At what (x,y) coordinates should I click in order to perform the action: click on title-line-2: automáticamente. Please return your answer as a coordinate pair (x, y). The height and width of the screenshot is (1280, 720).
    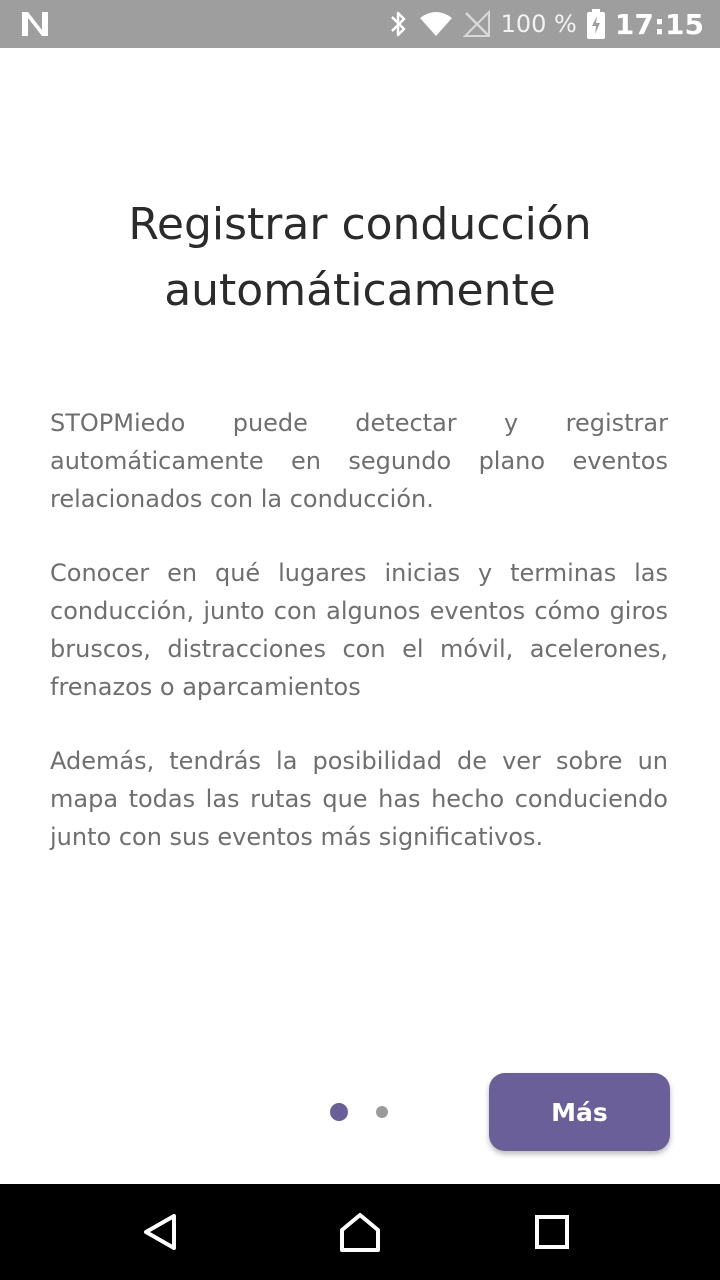
    Looking at the image, I should click on (360, 290).